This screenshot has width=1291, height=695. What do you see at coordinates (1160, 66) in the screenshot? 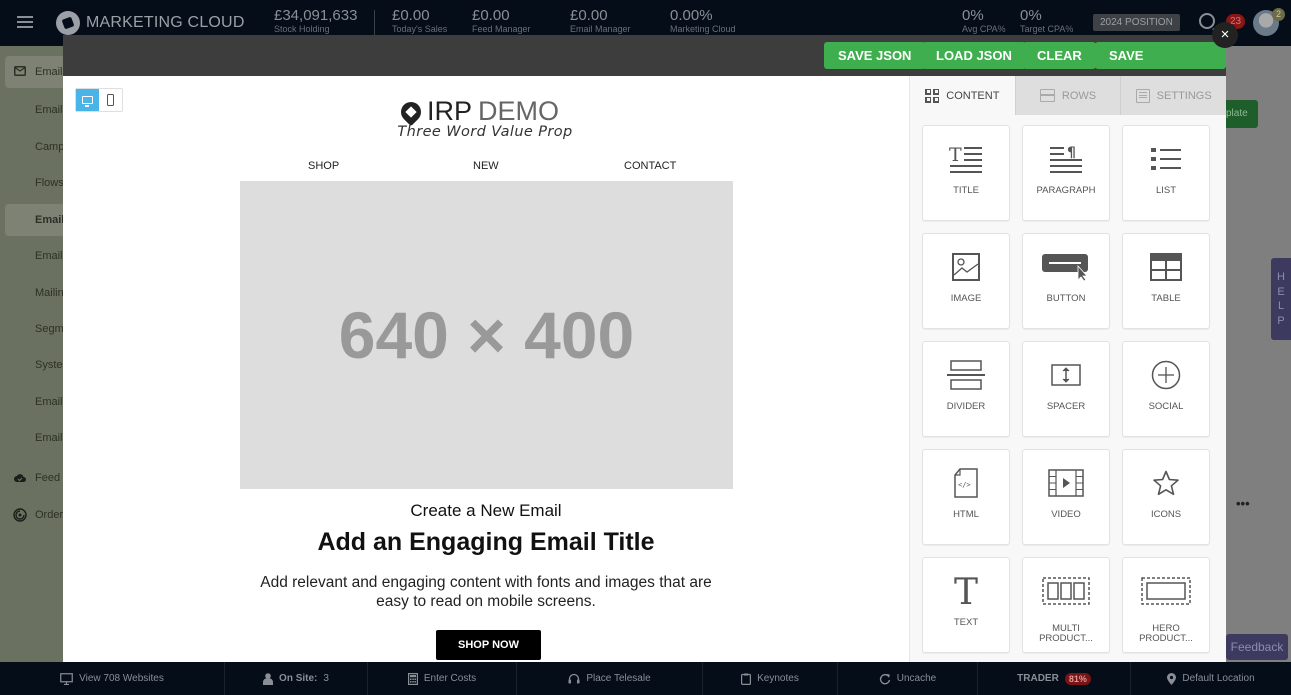
I see `save-template-button: SAVE TEMPLATE` at bounding box center [1160, 66].